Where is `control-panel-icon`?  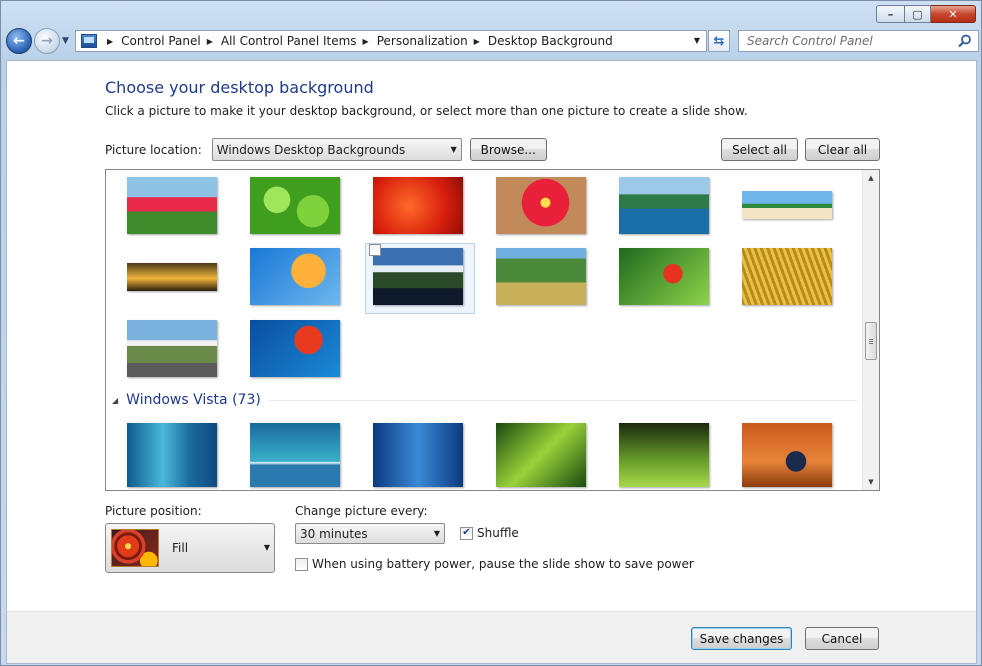 control-panel-icon is located at coordinates (89, 41).